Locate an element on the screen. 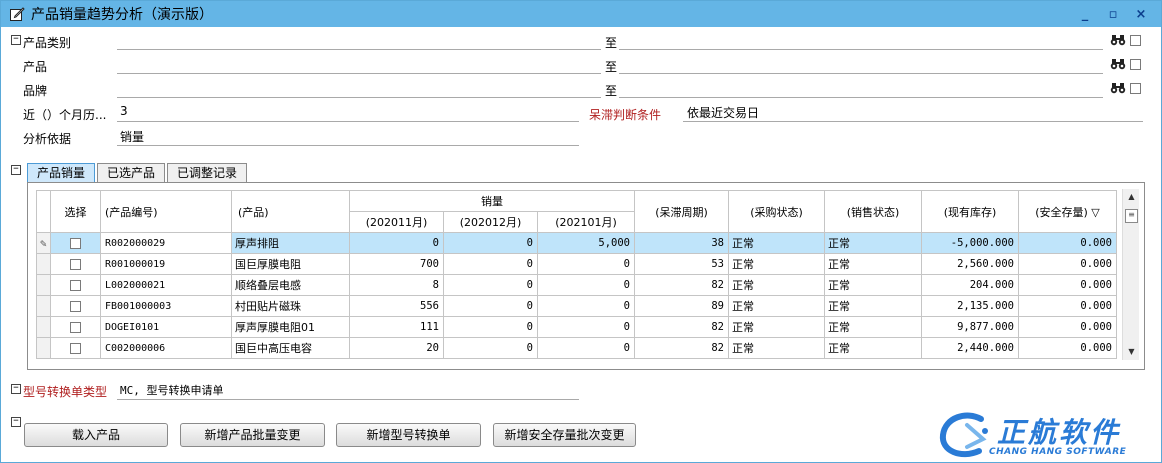 This screenshot has width=1162, height=463. batch-change-button: 新增产品批量变更 is located at coordinates (252, 435).